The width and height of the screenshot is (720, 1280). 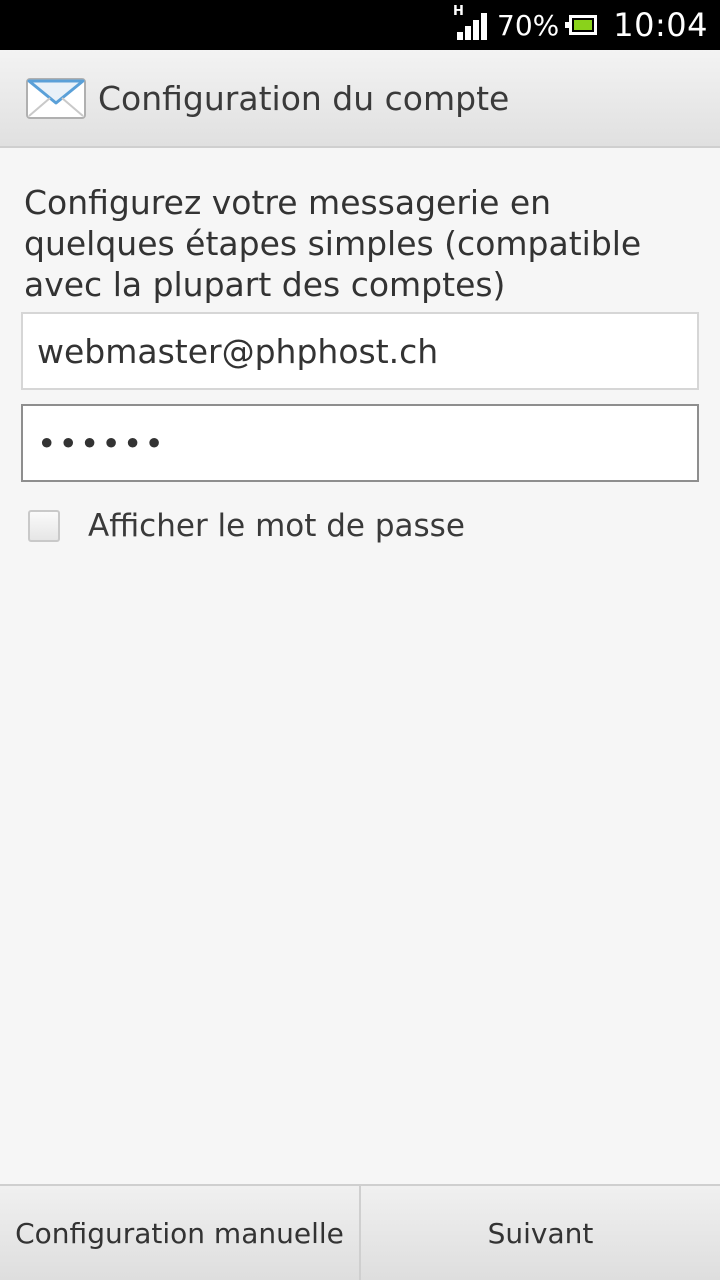 I want to click on status-bar: H 70% 10:04, so click(x=360, y=25).